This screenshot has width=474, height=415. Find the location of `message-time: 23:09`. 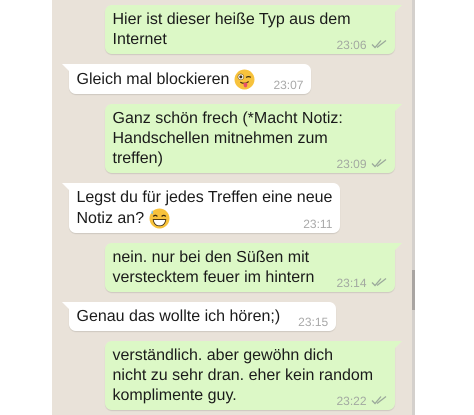

message-time: 23:09 is located at coordinates (351, 164).